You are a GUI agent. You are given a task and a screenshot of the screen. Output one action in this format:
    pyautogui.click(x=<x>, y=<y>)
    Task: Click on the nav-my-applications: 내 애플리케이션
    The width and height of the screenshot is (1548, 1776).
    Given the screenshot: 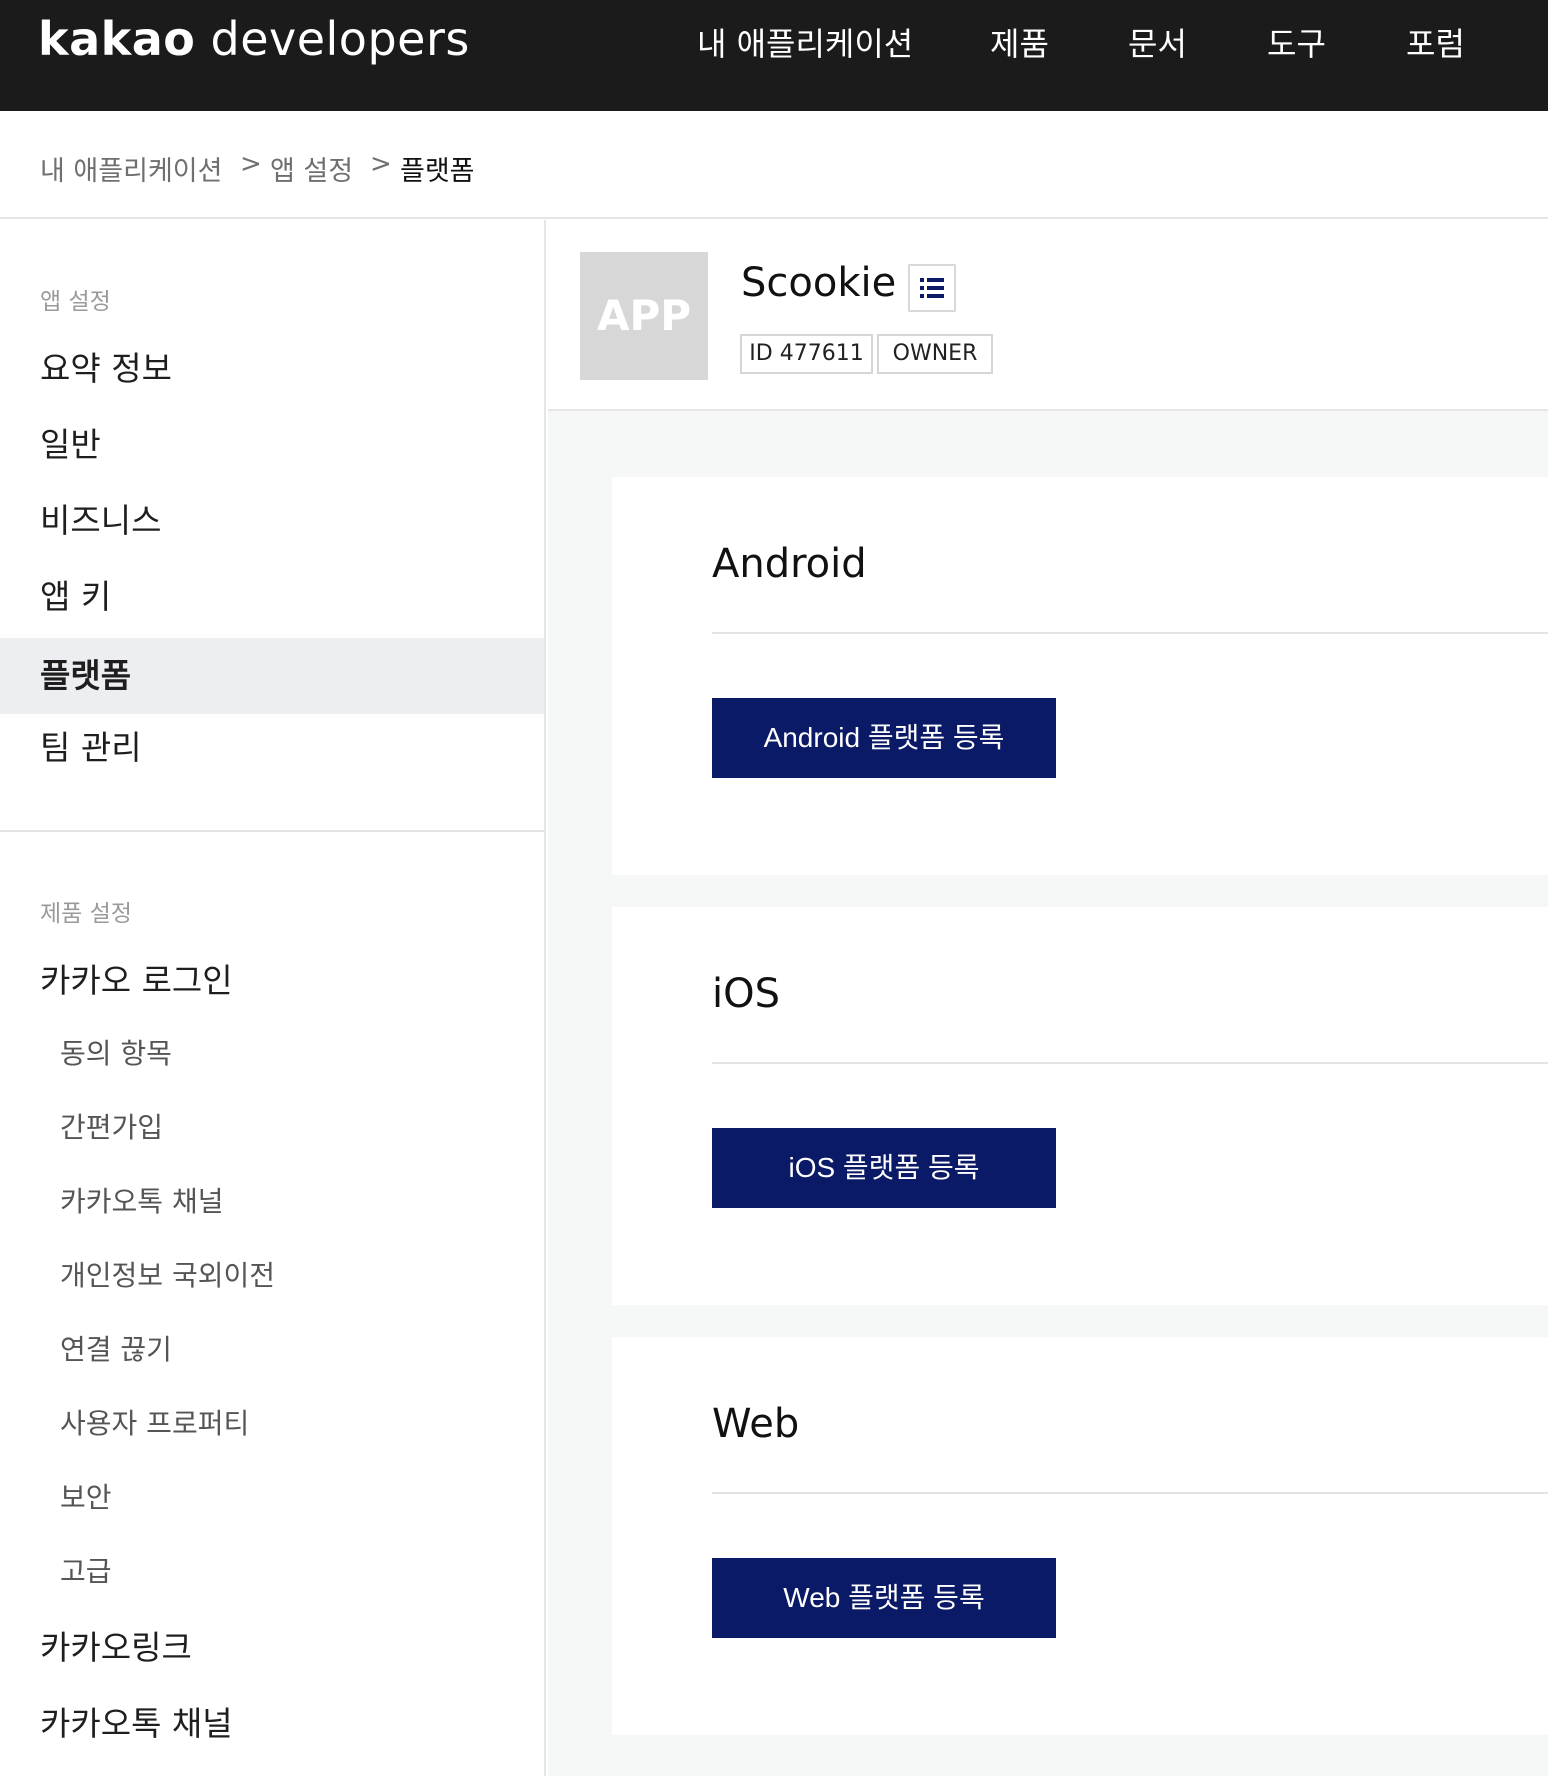 What is the action you would take?
    pyautogui.click(x=805, y=42)
    